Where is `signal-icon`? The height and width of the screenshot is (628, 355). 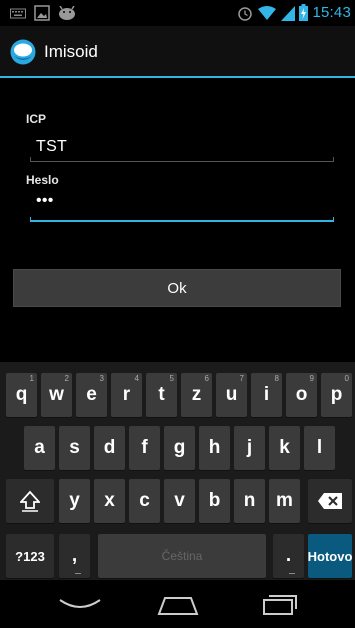
signal-icon is located at coordinates (288, 13).